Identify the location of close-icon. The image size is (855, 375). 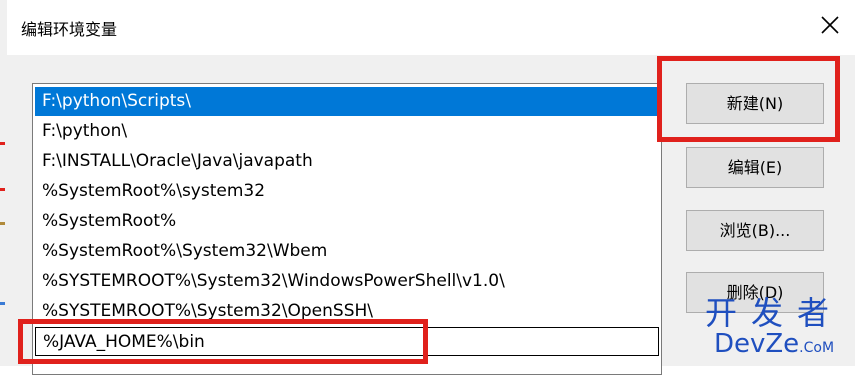
(830, 25).